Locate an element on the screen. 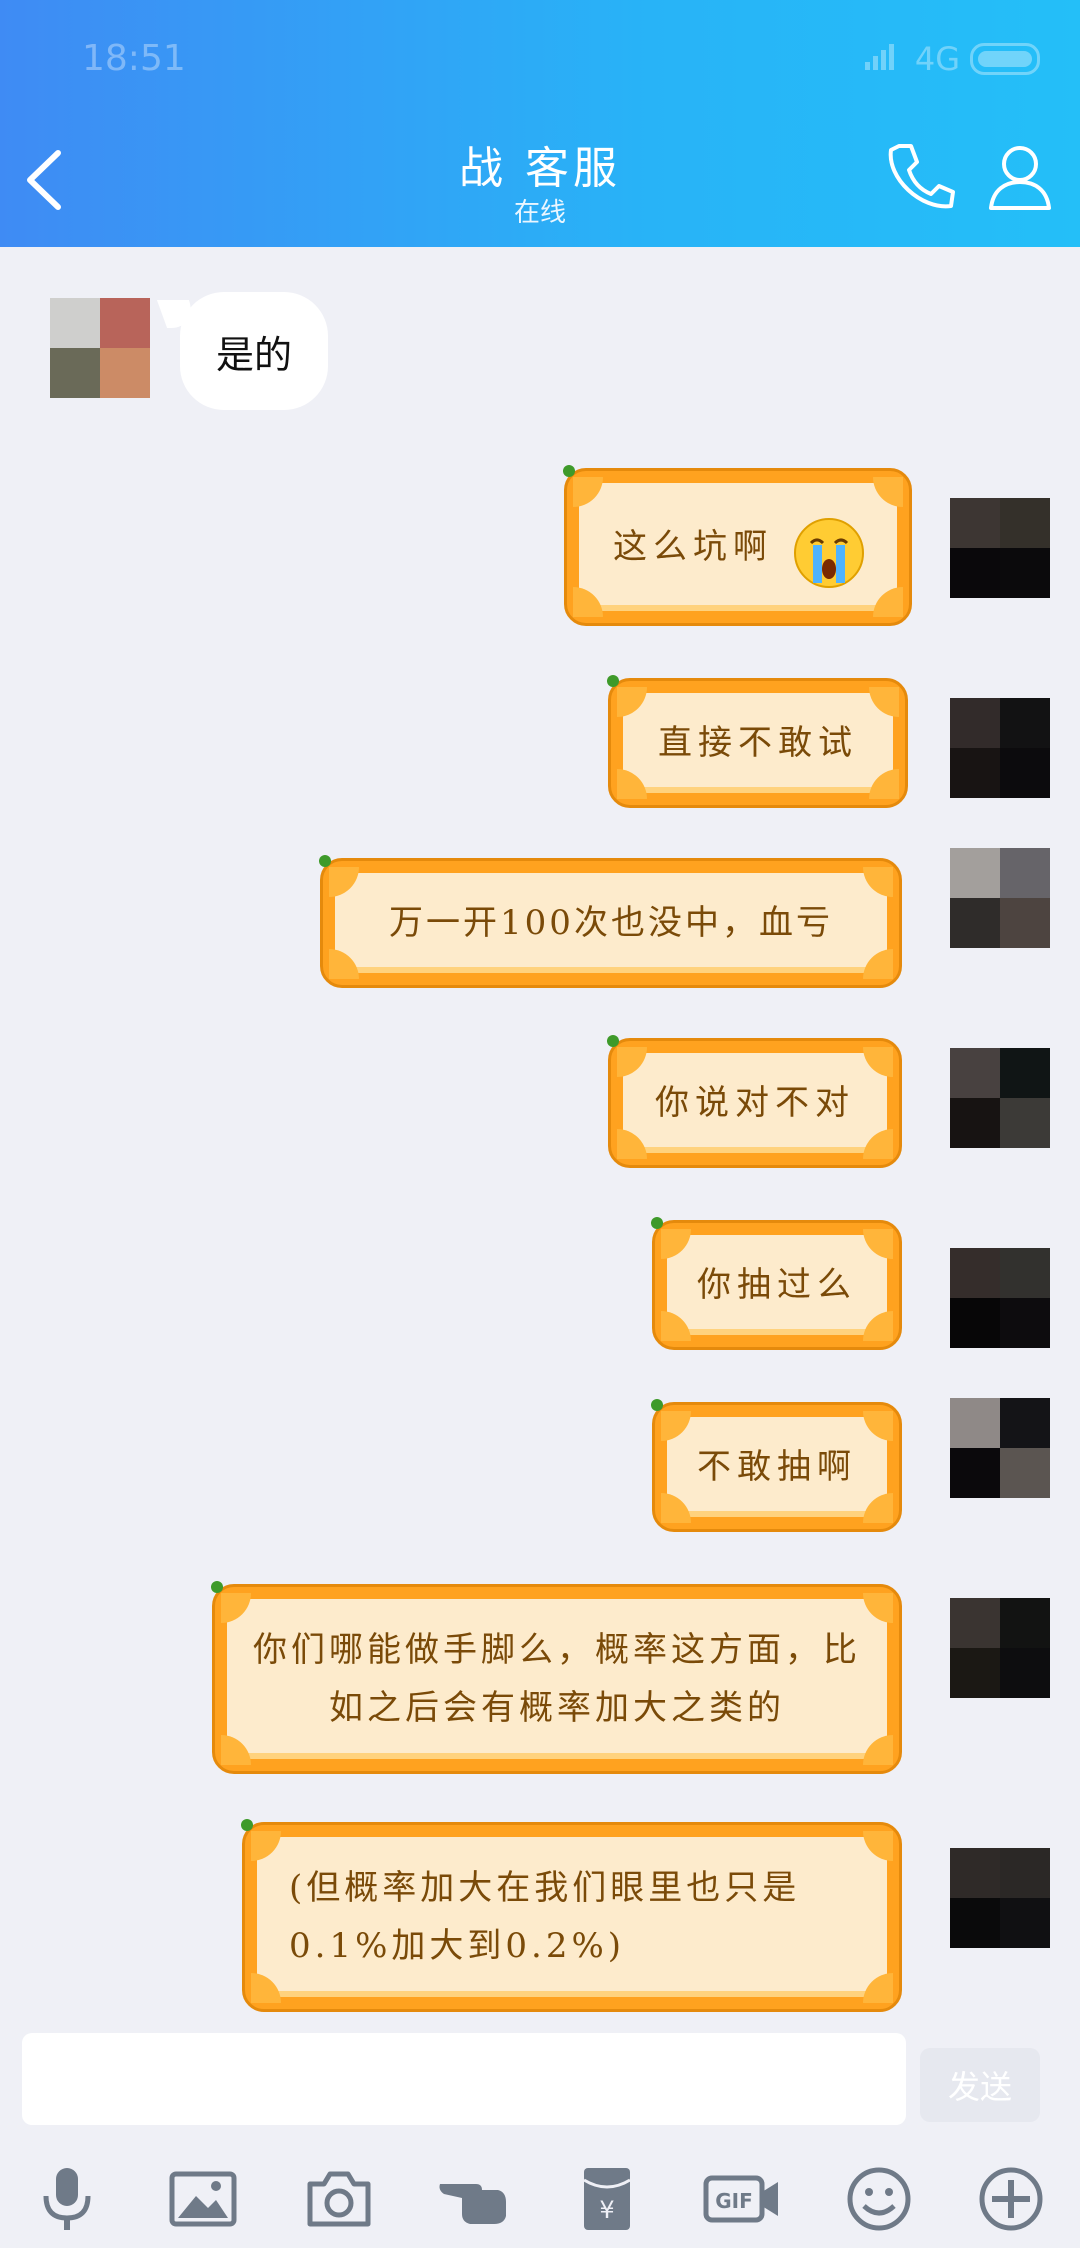 This screenshot has width=1080, height=2248. status-indicators: 4G is located at coordinates (952, 59).